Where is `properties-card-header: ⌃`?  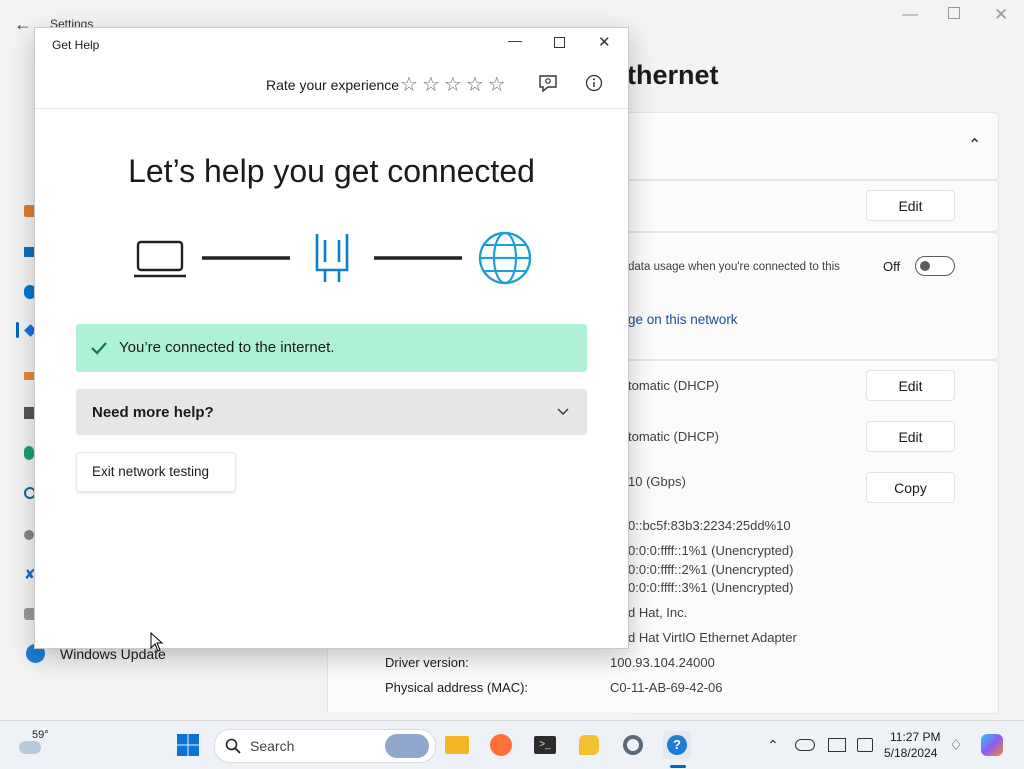 properties-card-header: ⌃ is located at coordinates (813, 146).